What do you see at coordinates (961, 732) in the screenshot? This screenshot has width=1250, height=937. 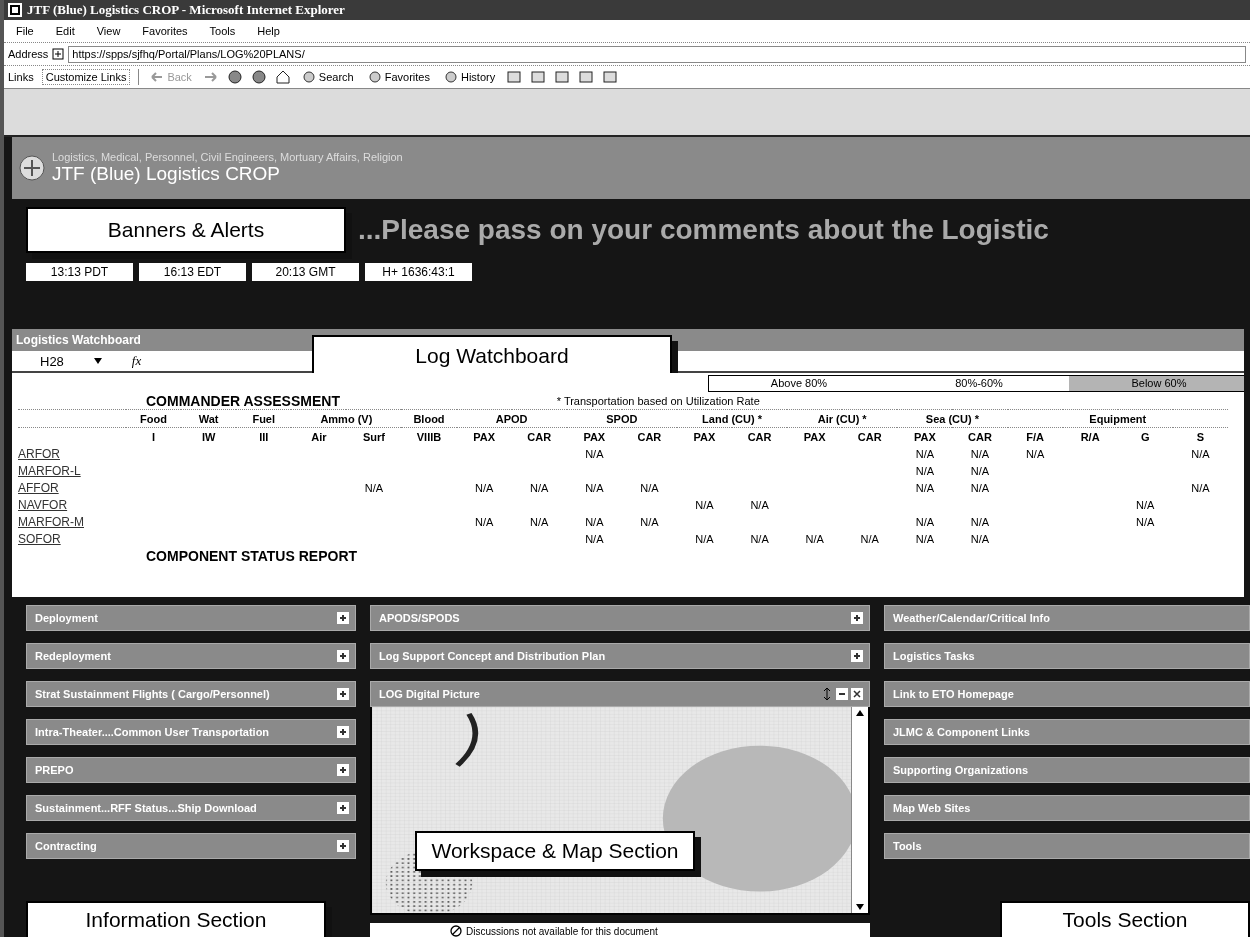 I see `section-title: JLMC & Component Links` at bounding box center [961, 732].